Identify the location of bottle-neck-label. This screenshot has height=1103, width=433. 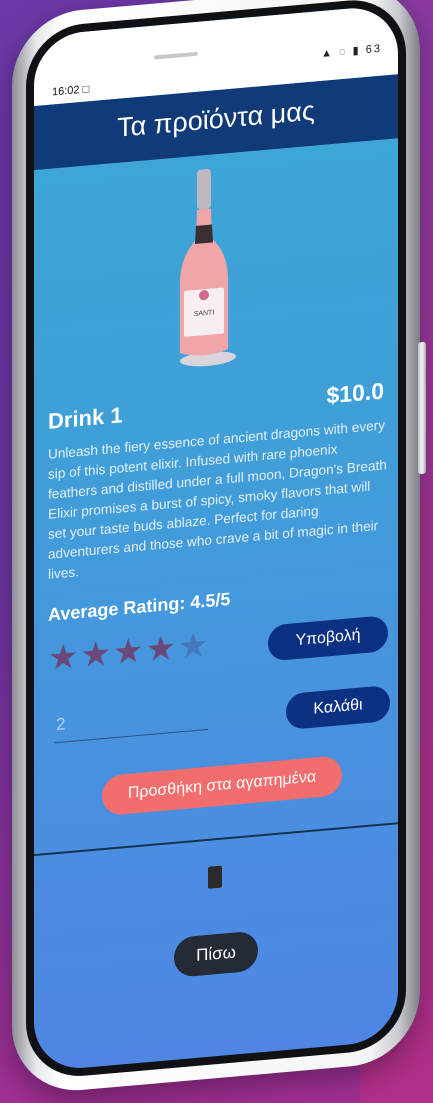
(204, 234).